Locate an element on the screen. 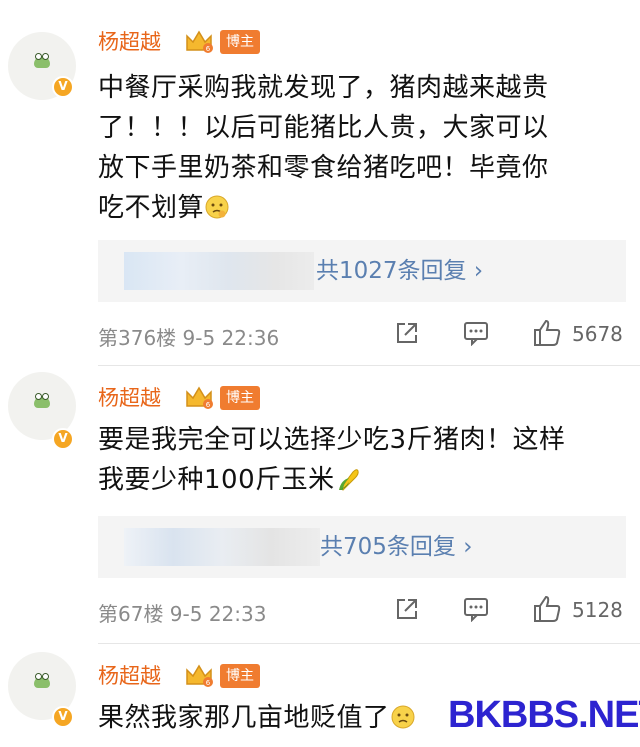 This screenshot has height=747, width=640. comment-text-line: 了！！！以后可能猪比人贵，大家可以 is located at coordinates (323, 128).